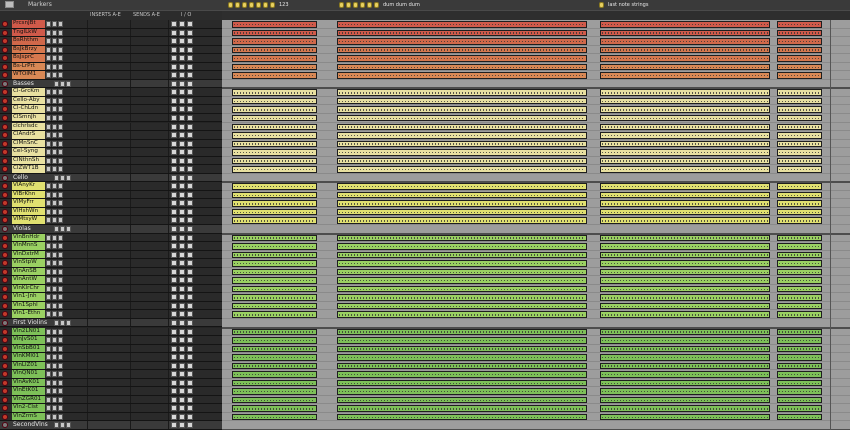 The height and width of the screenshot is (430, 850). I want to click on track-row: VlnZrmS, so click(111, 417).